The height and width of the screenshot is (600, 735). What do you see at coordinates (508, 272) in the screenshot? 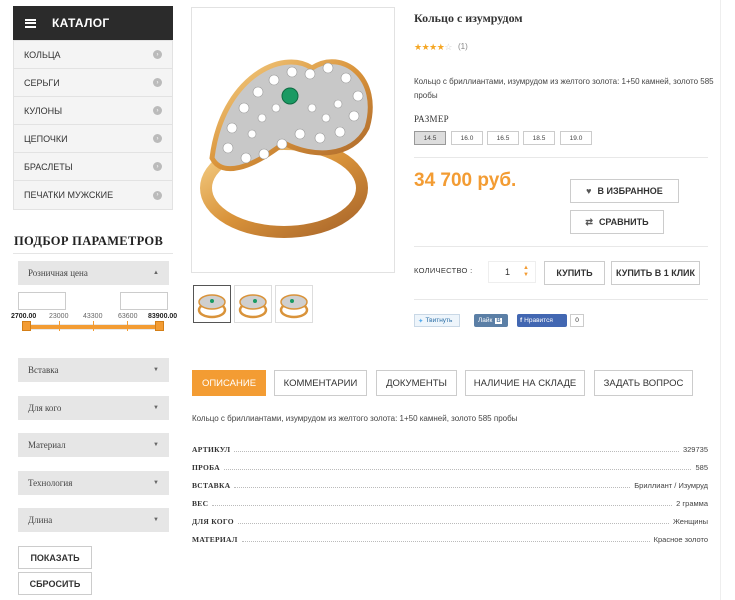
I see `quantity-value: 1` at bounding box center [508, 272].